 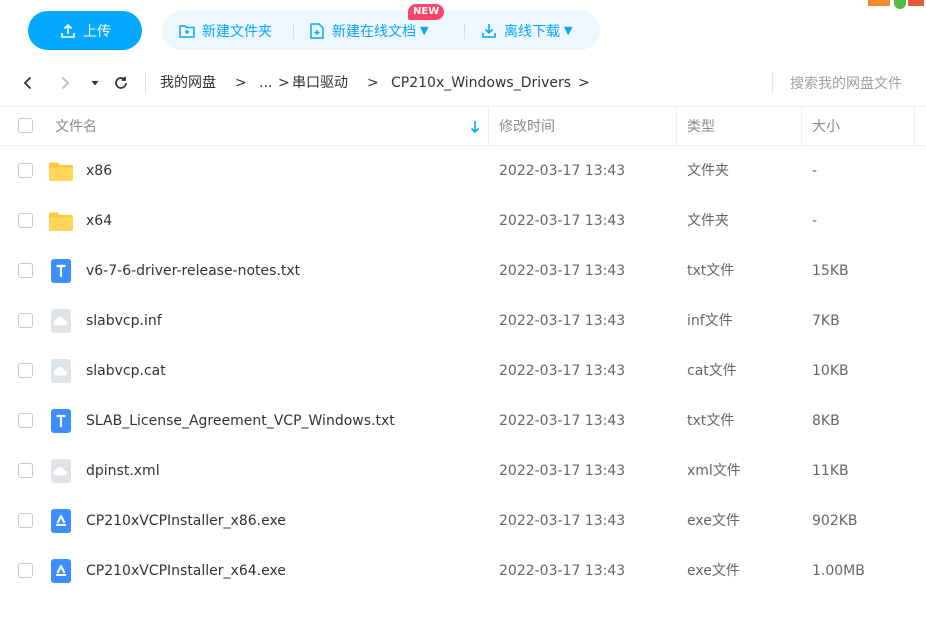 I want to click on upload-button: 上传, so click(x=85, y=30).